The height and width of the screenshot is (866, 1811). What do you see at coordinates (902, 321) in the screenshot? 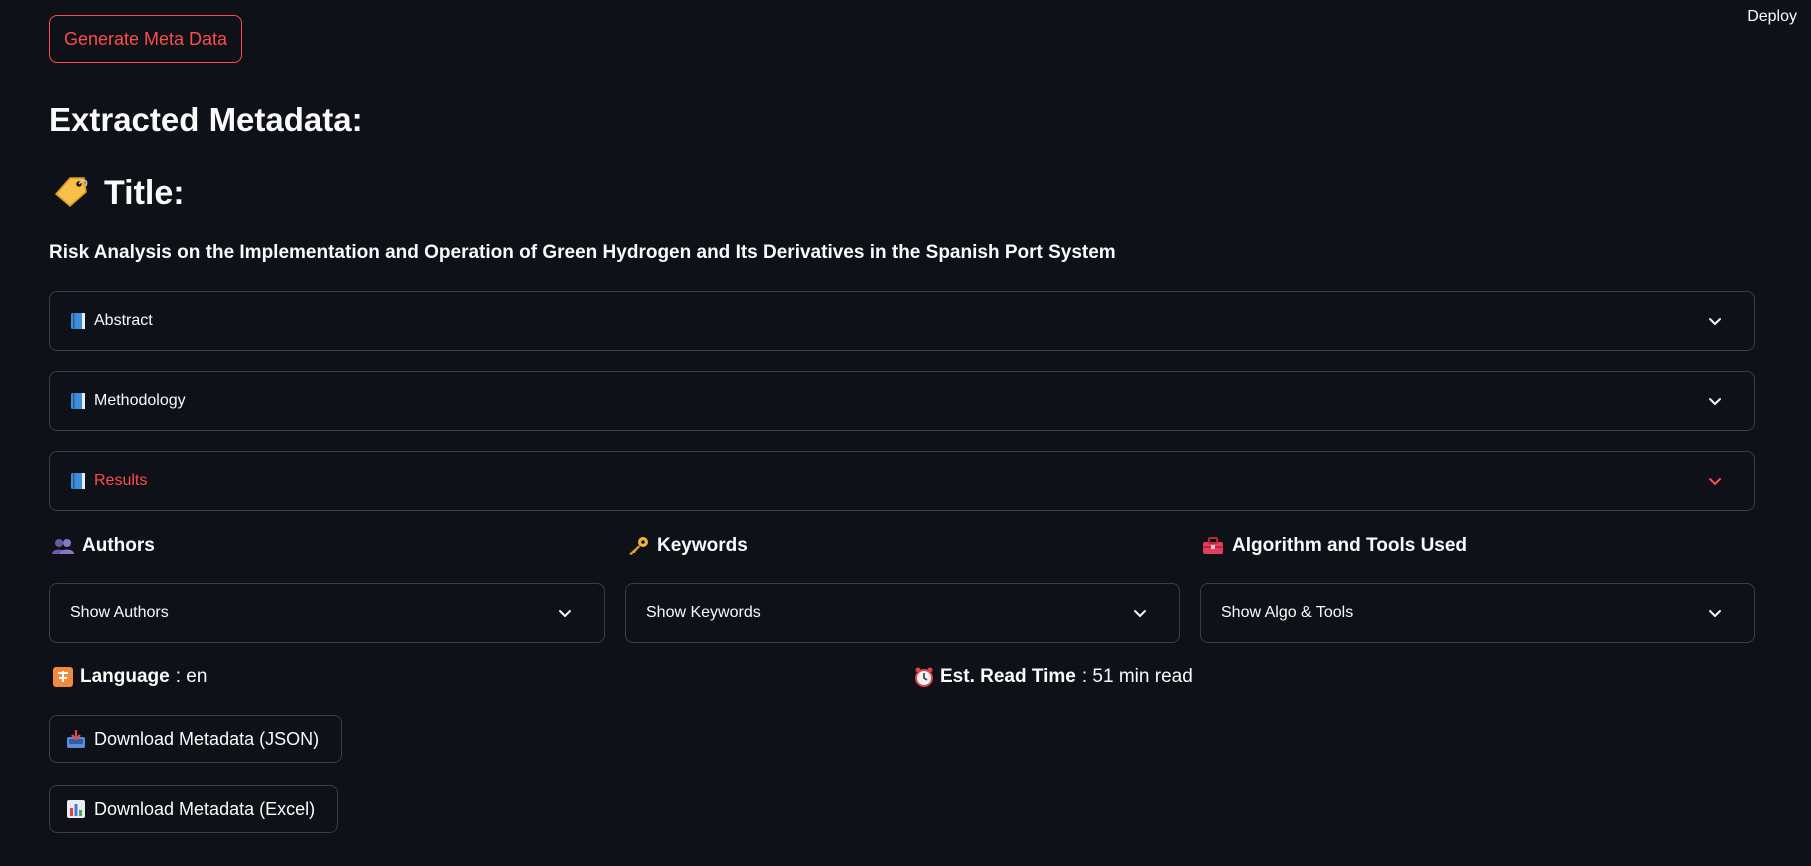
I see `abstract-expander: Abstract` at bounding box center [902, 321].